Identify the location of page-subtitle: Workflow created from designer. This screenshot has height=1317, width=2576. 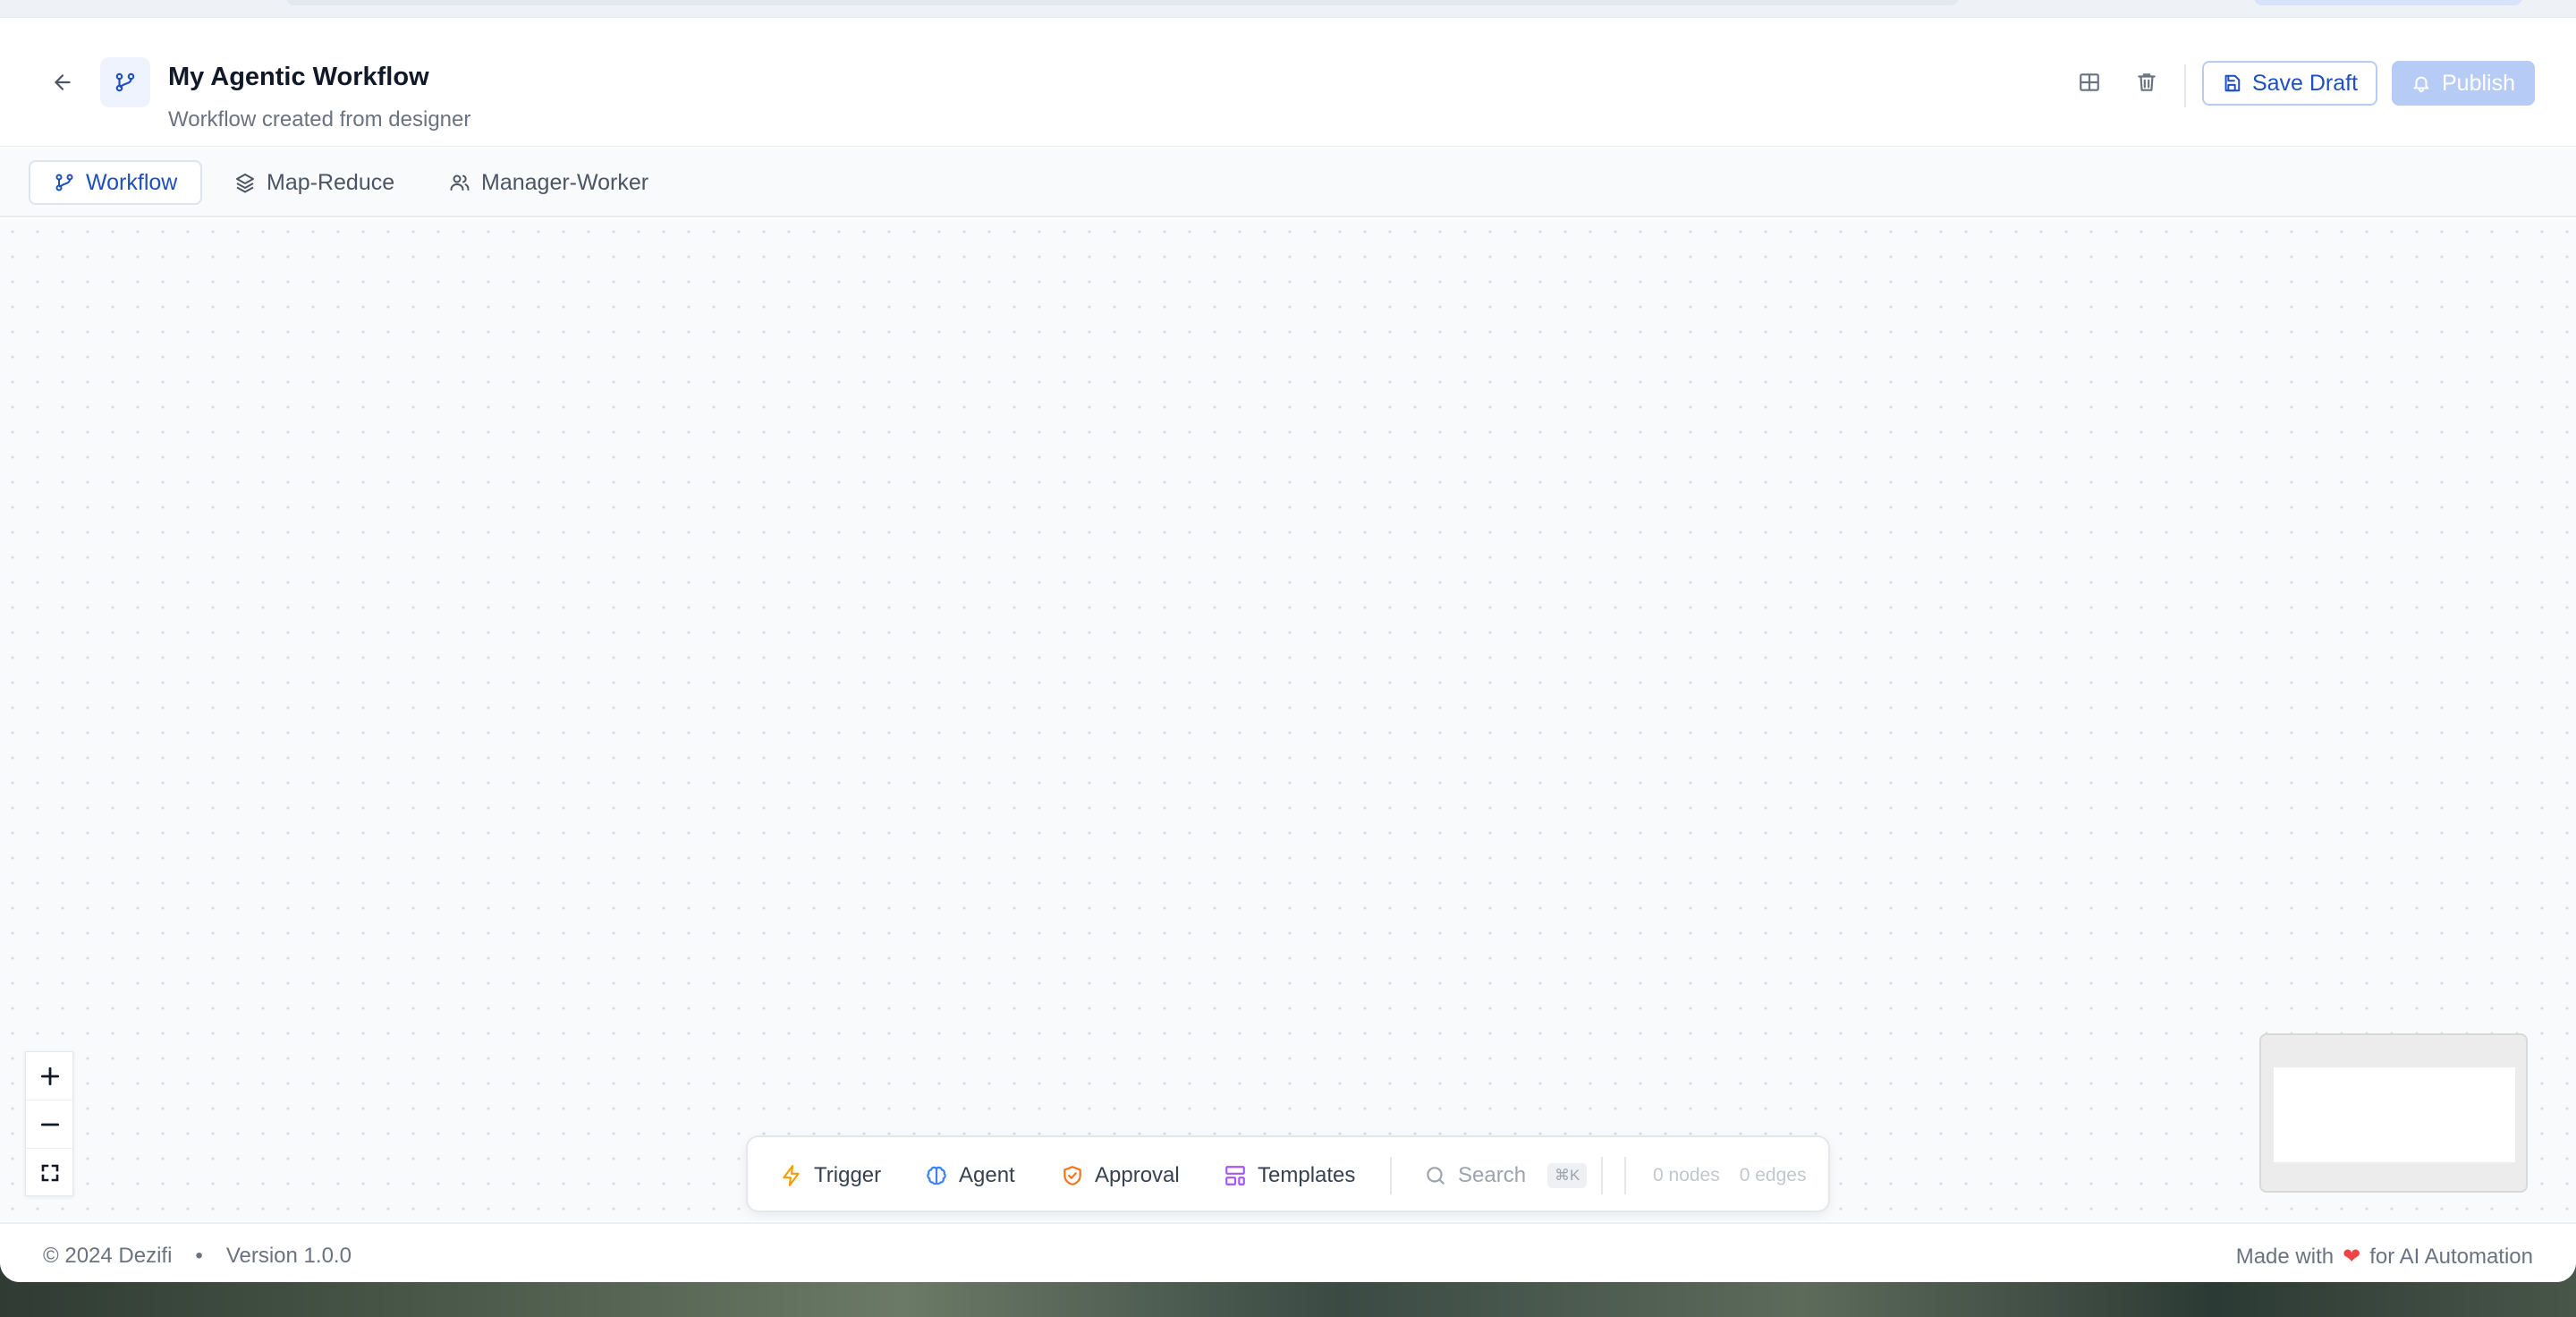
(319, 120).